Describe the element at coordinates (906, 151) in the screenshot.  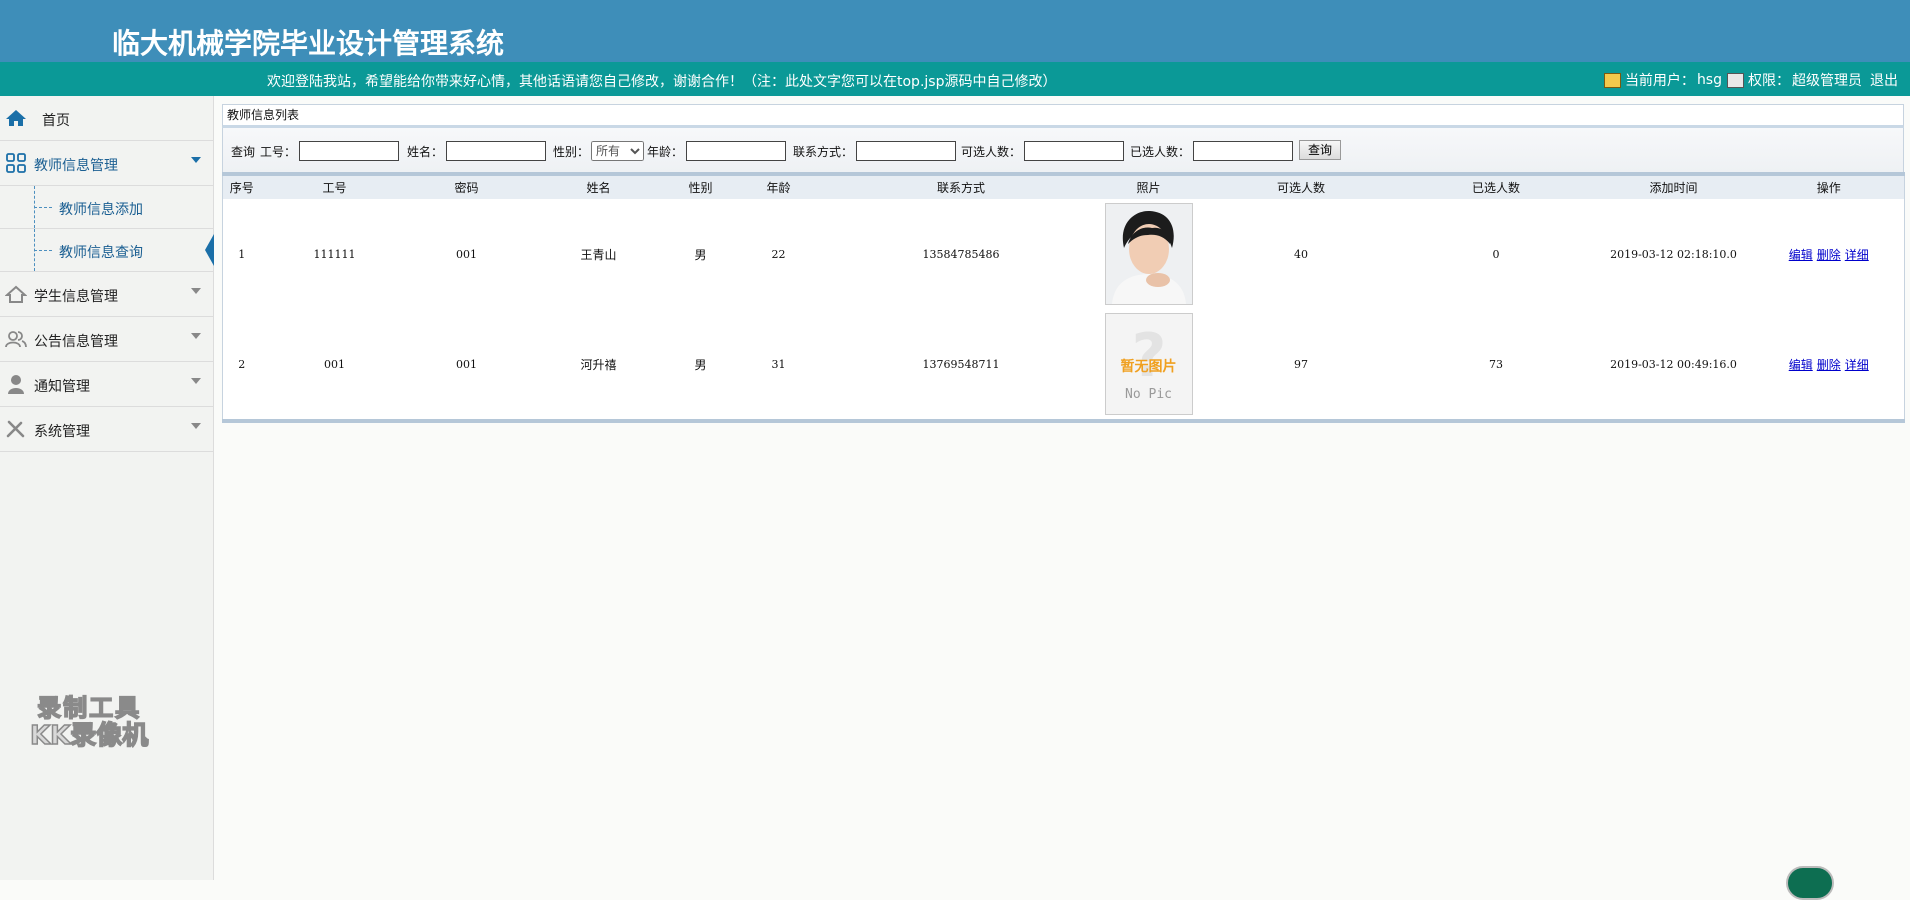
I see `phone-input` at that location.